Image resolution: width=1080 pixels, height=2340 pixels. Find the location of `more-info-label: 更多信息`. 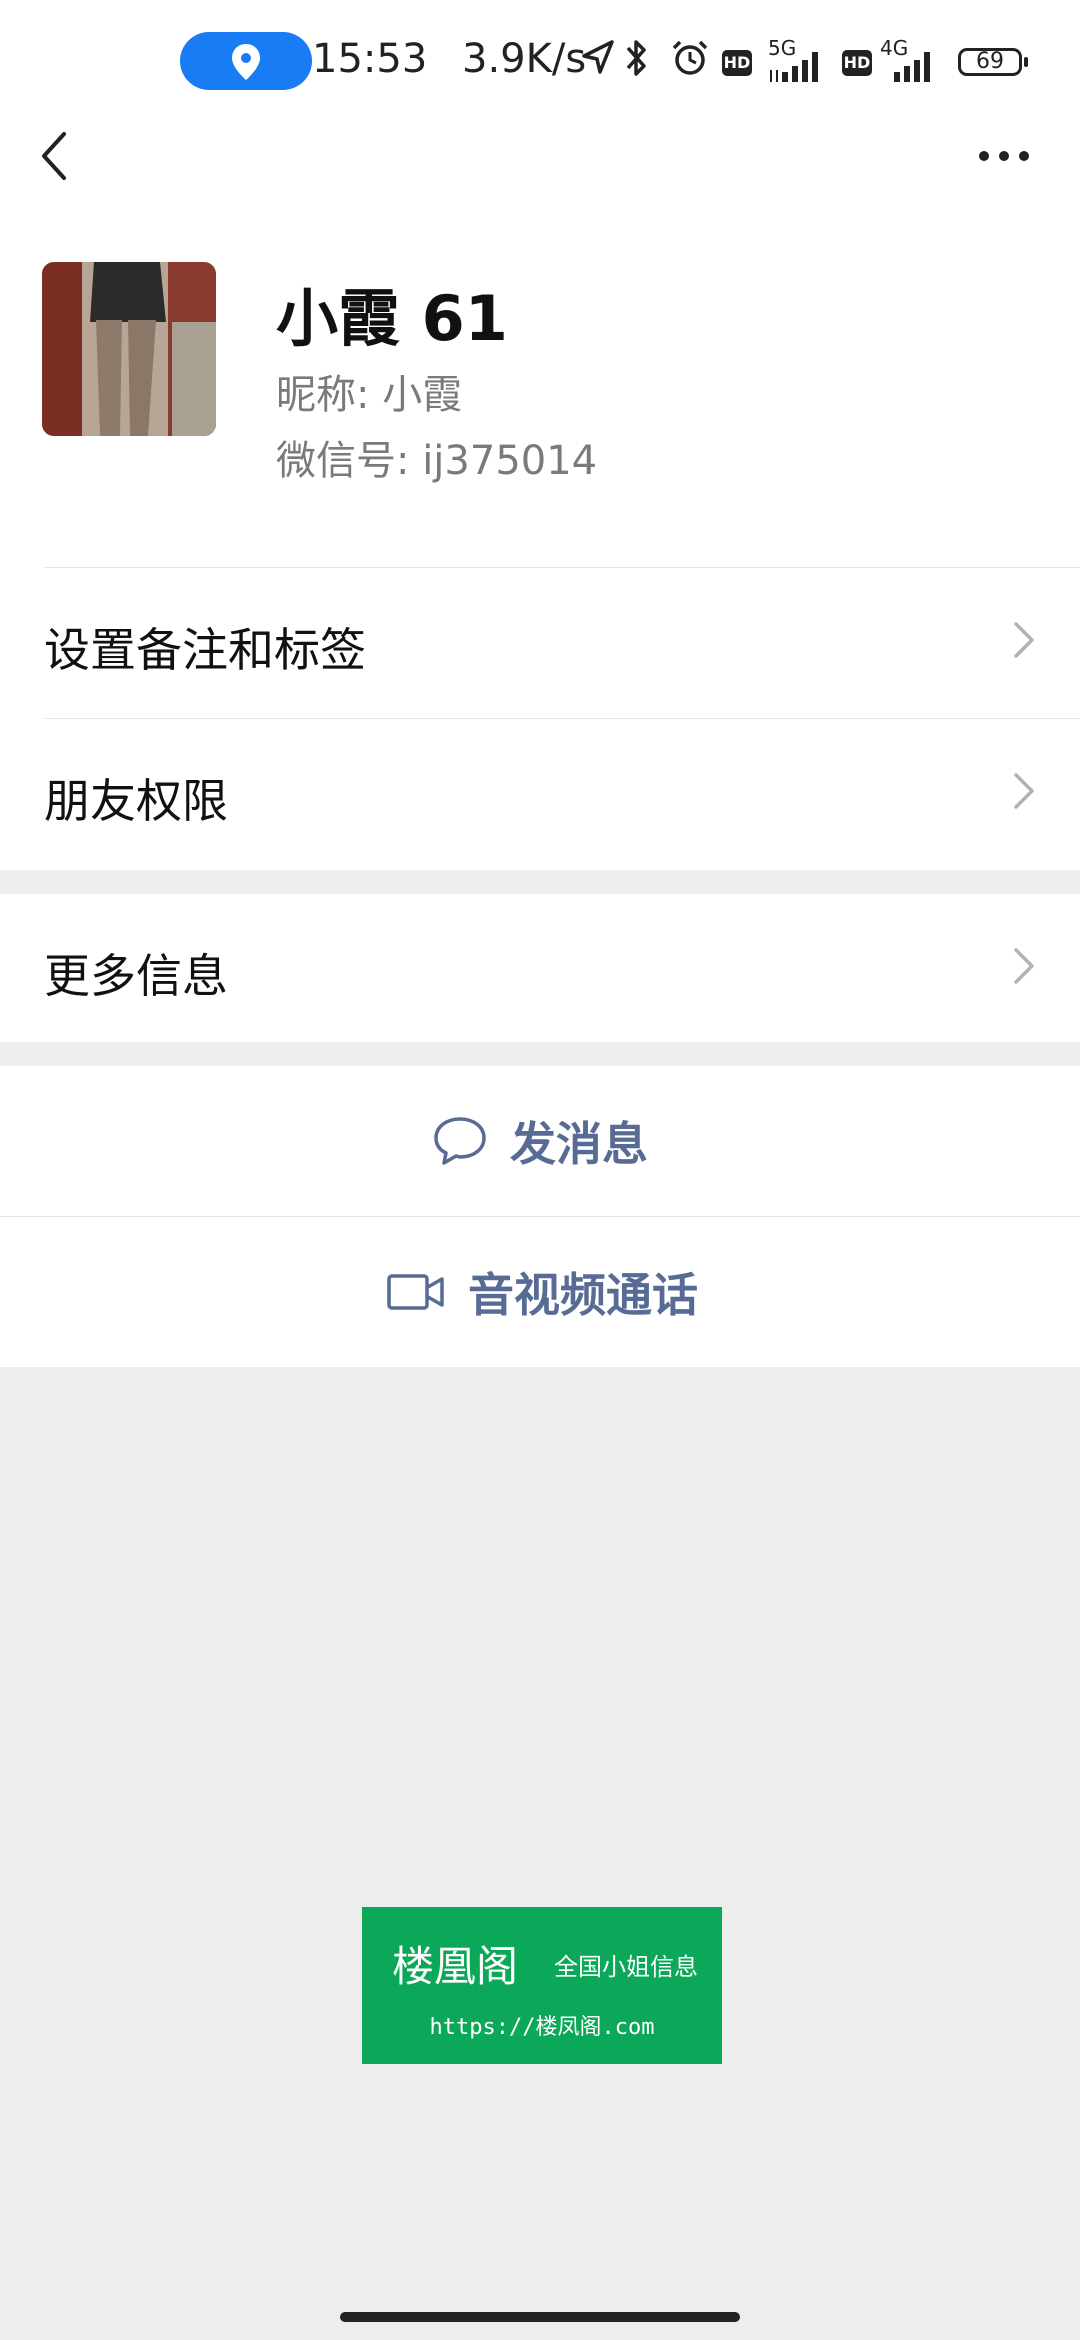

more-info-label: 更多信息 is located at coordinates (136, 976).